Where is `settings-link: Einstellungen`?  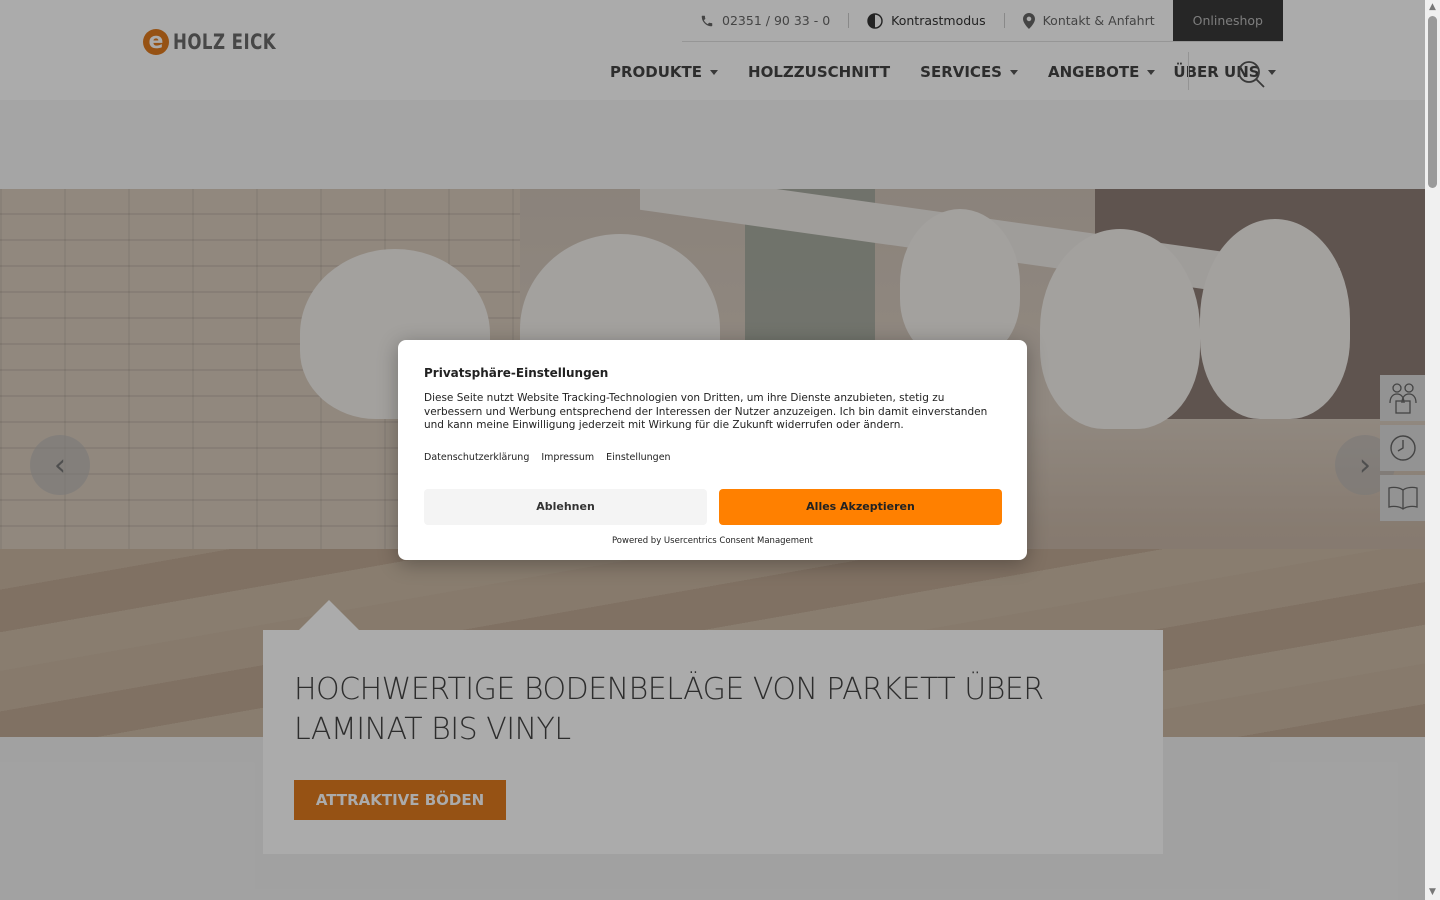 settings-link: Einstellungen is located at coordinates (638, 458).